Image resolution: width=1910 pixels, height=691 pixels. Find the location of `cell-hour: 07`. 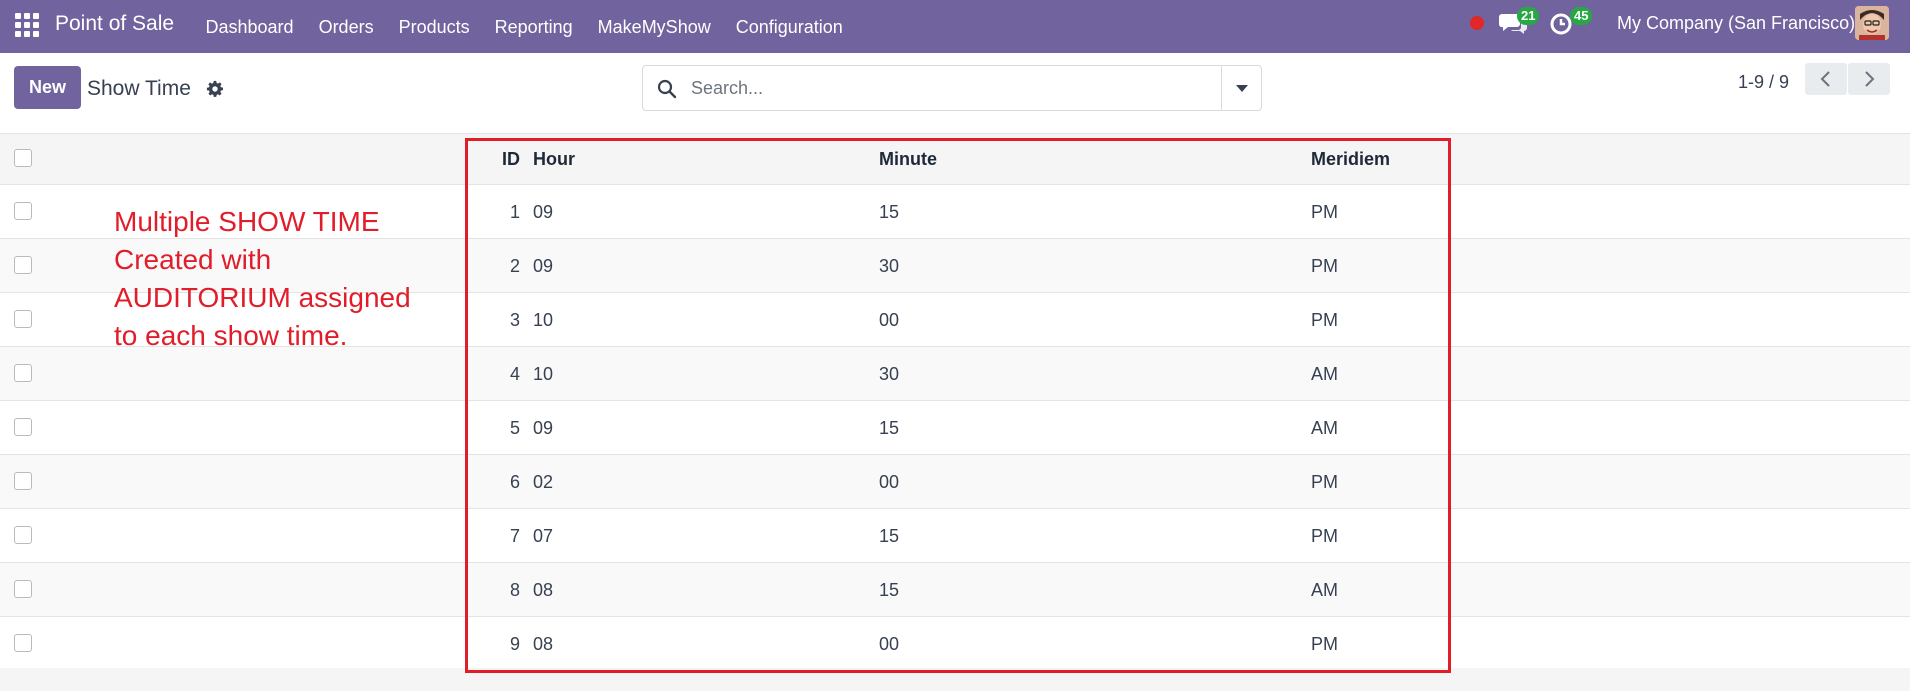

cell-hour: 07 is located at coordinates (543, 536).